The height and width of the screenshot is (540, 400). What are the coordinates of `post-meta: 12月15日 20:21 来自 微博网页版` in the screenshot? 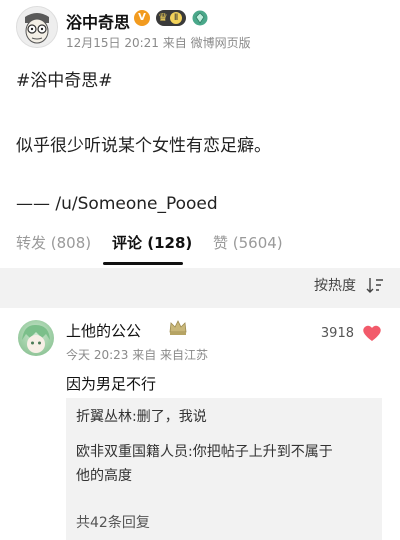 It's located at (158, 43).